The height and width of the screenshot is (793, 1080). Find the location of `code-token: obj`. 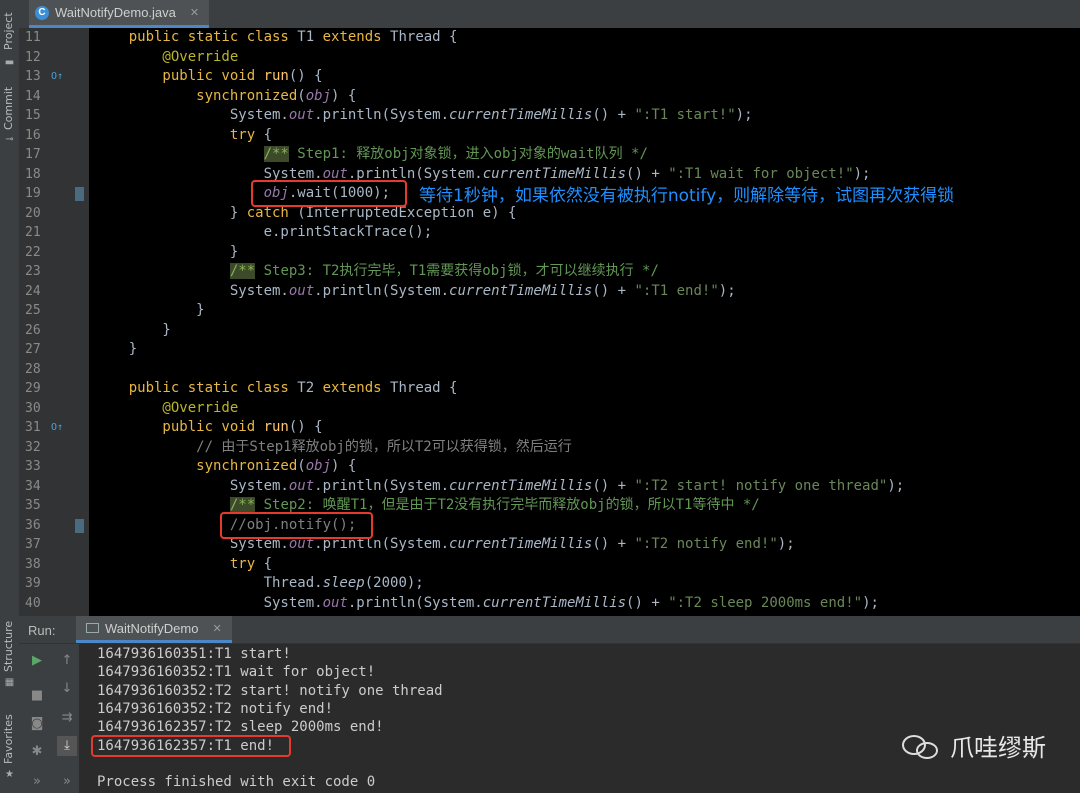

code-token: obj is located at coordinates (318, 466).